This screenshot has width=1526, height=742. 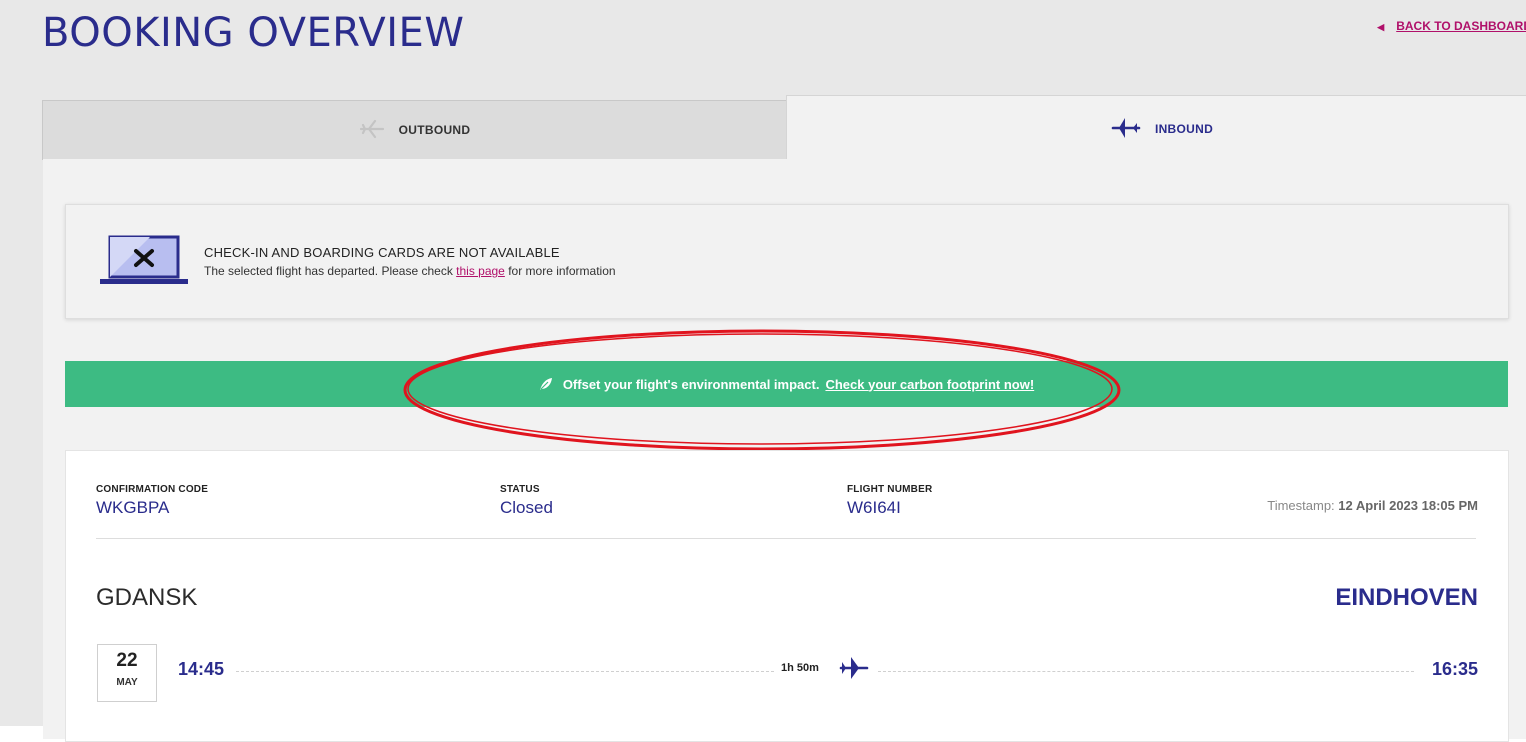 What do you see at coordinates (520, 489) in the screenshot?
I see `status-label: STATUS` at bounding box center [520, 489].